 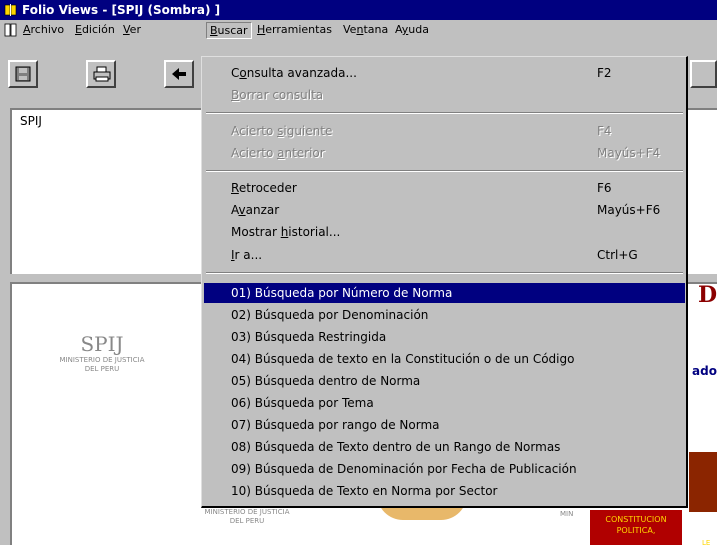 What do you see at coordinates (444, 95) in the screenshot?
I see `menu-item-borrar-consulta: Borrar consulta` at bounding box center [444, 95].